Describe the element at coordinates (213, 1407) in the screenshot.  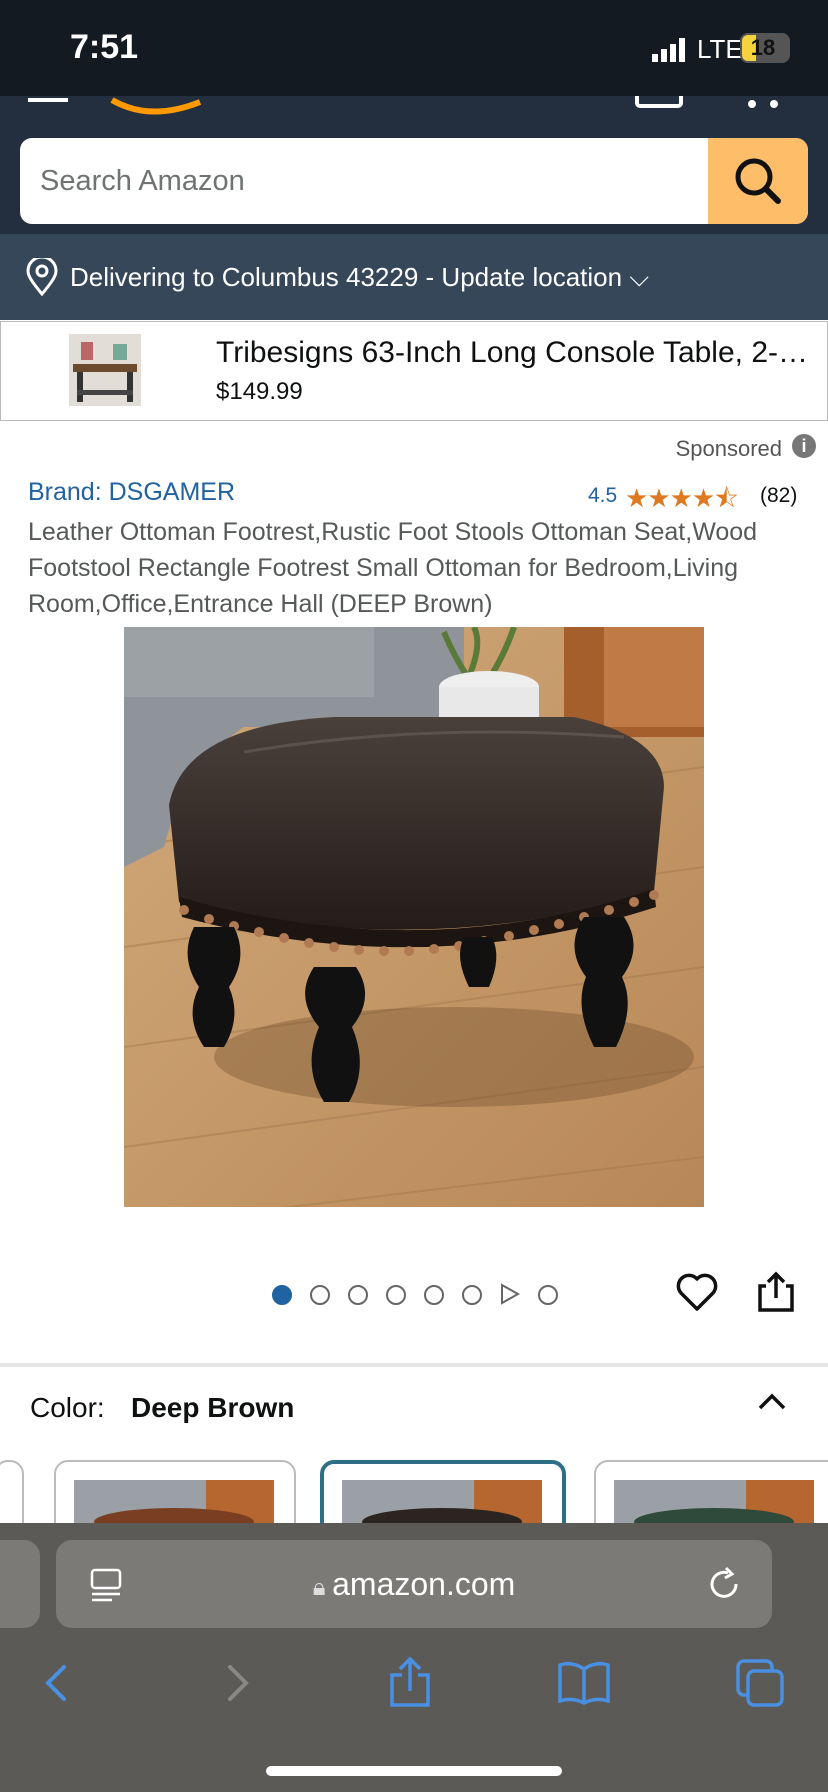
I see `color-value: Deep Brown` at that location.